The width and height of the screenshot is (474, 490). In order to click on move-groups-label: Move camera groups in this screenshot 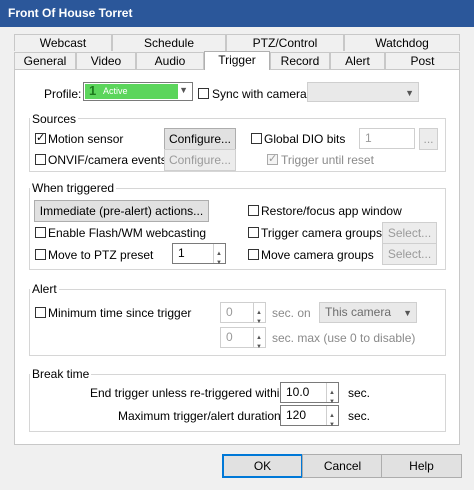, I will do `click(317, 255)`.